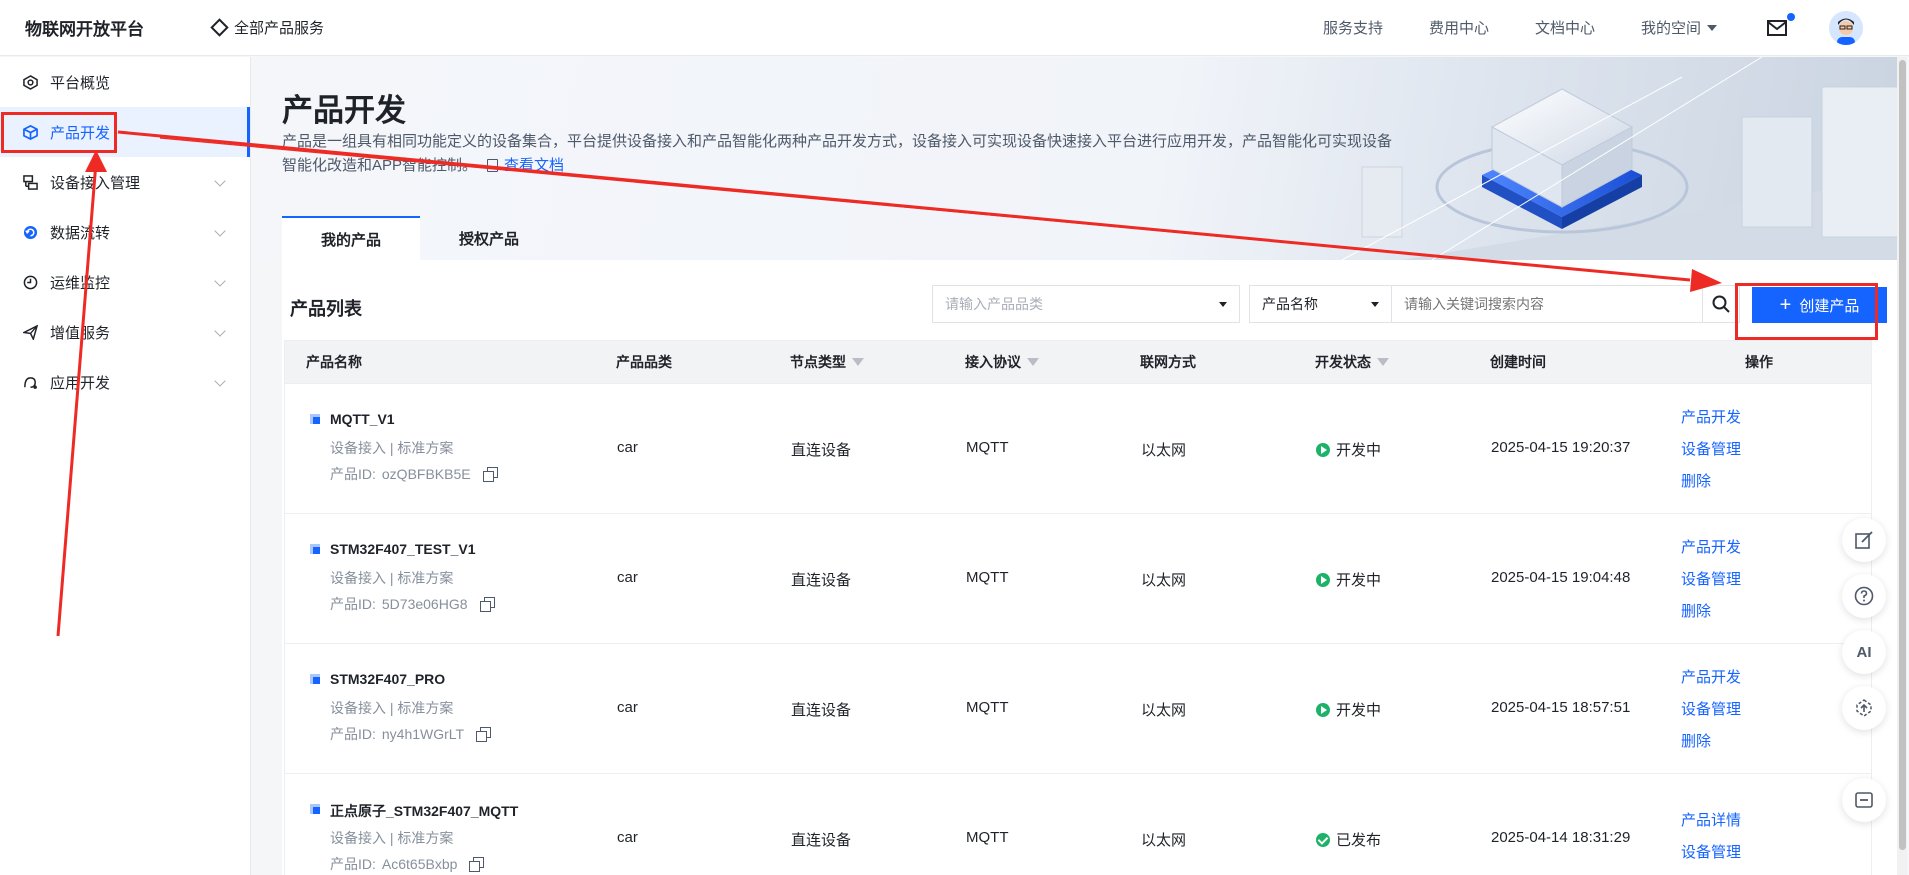 This screenshot has height=875, width=1909. What do you see at coordinates (1565, 27) in the screenshot?
I see `nav-link-docs: 文档中心` at bounding box center [1565, 27].